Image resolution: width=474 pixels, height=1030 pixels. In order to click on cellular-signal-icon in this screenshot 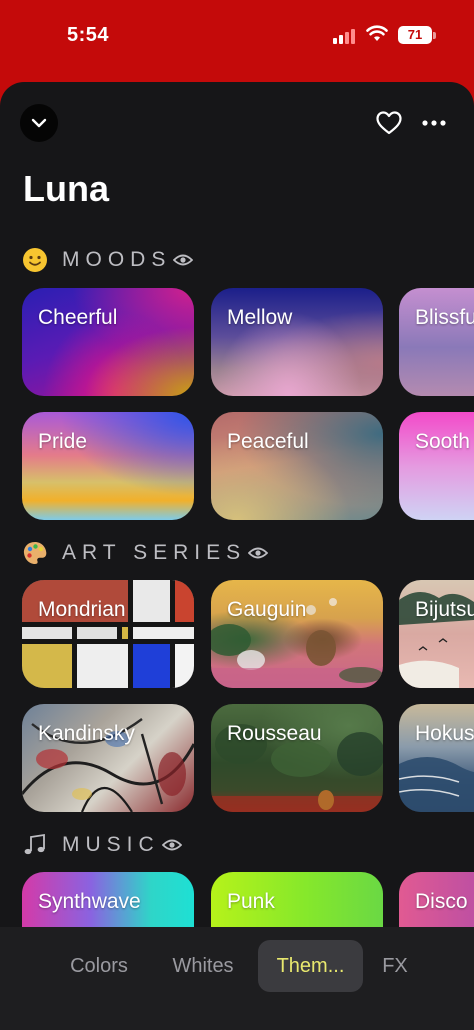, I will do `click(345, 36)`.